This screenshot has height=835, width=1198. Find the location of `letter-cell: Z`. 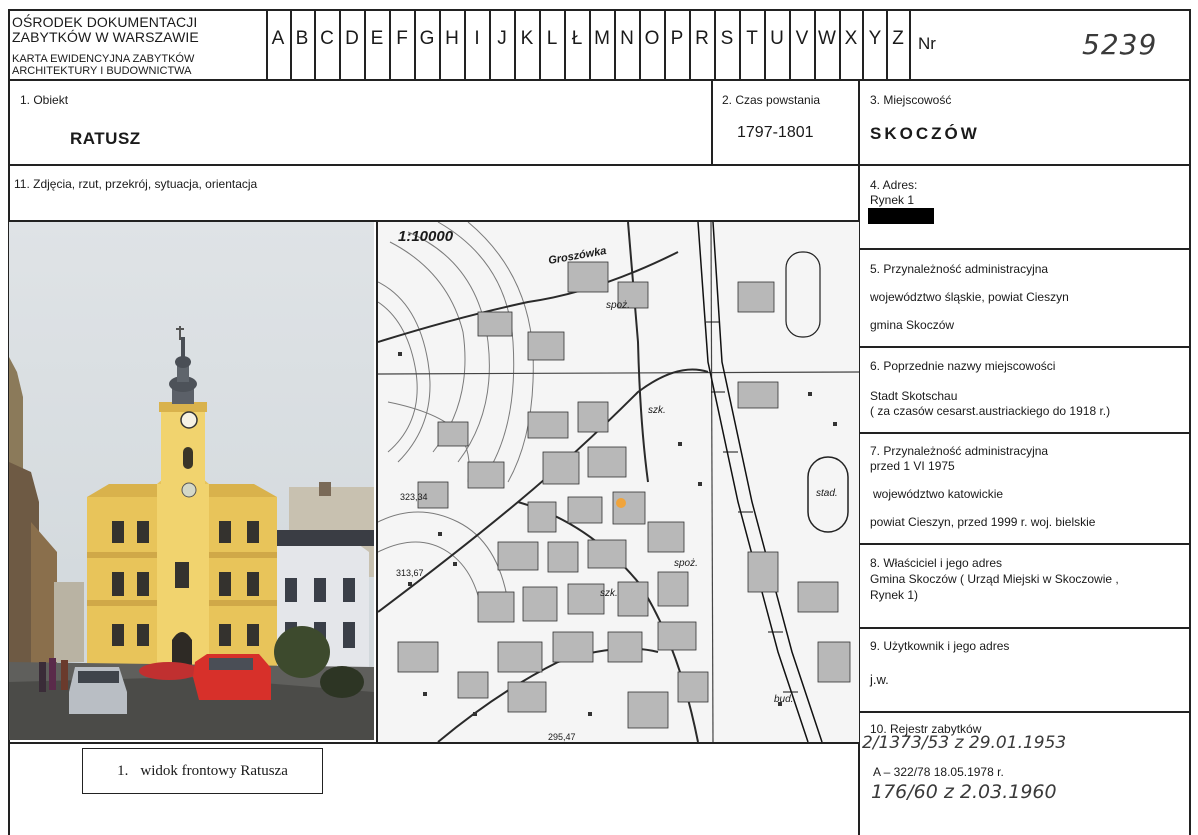

letter-cell: Z is located at coordinates (898, 38).